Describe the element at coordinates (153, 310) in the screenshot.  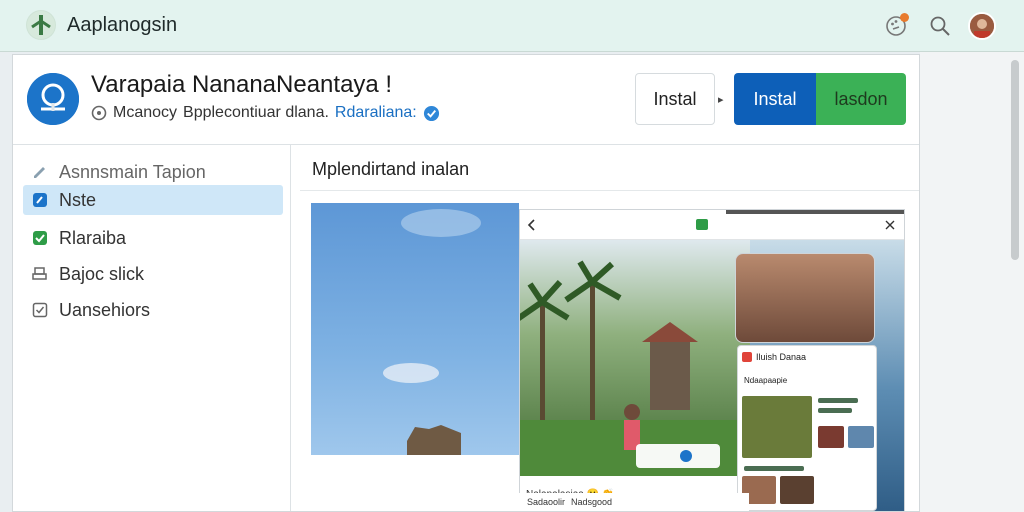
I see `sidebar-item-4: Uansehiors` at that location.